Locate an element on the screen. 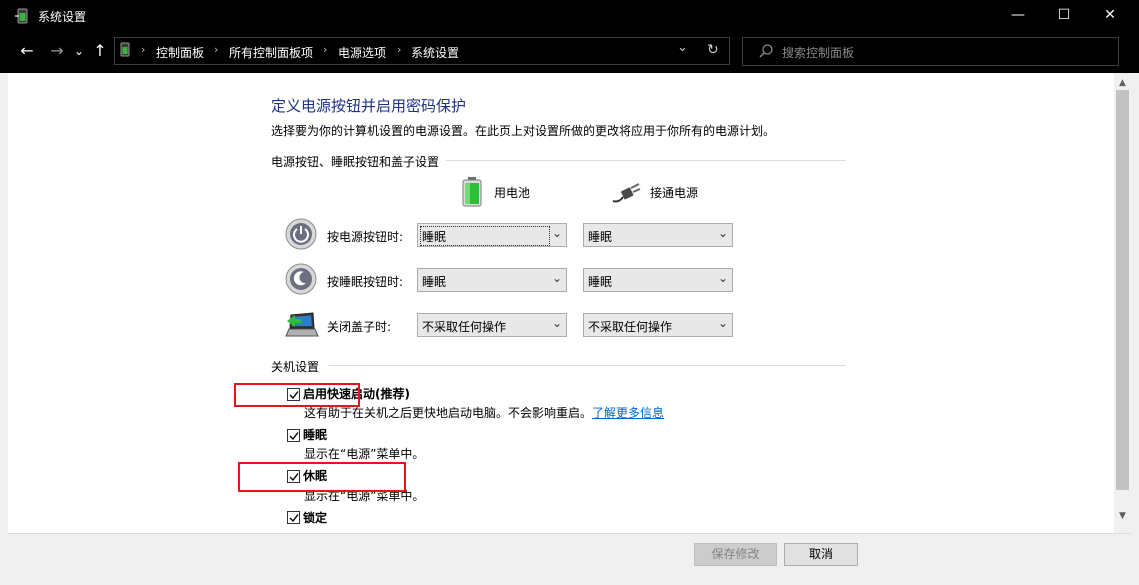 This screenshot has width=1139, height=585. lock-label: 锁定 is located at coordinates (315, 517).